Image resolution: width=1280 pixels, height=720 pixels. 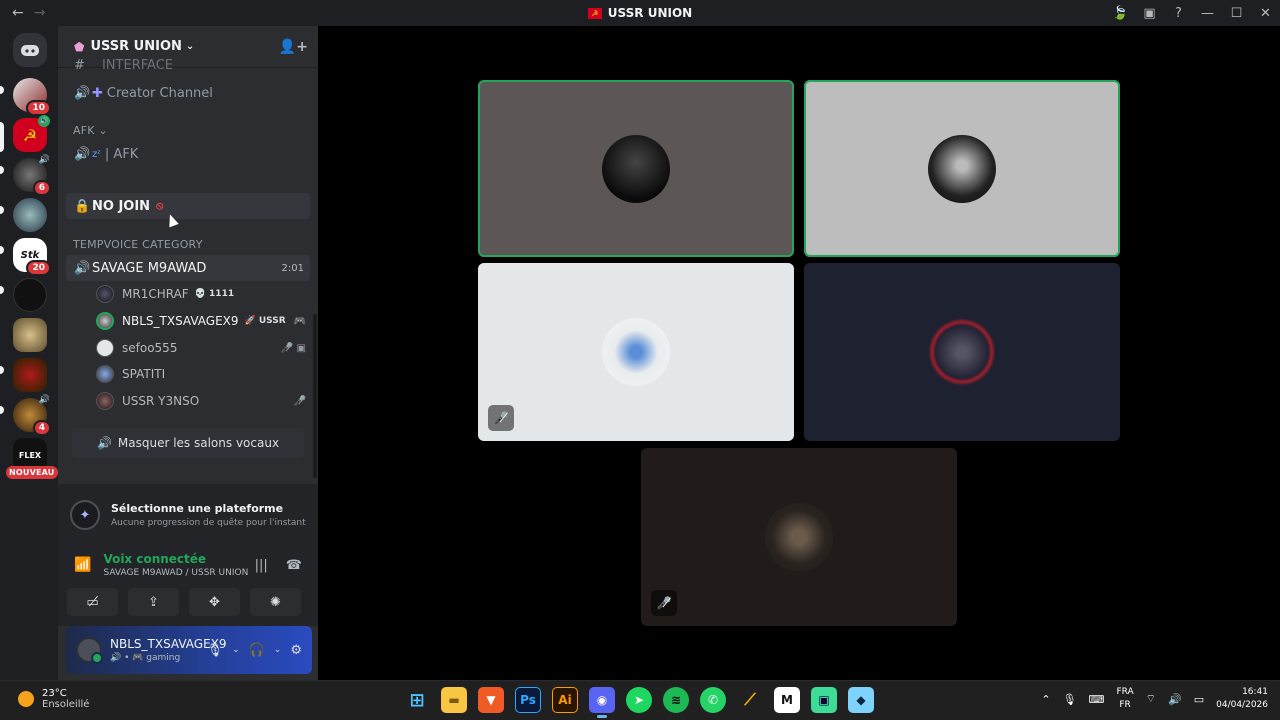 I want to click on settings-gear-icon: ⚙, so click(x=296, y=650).